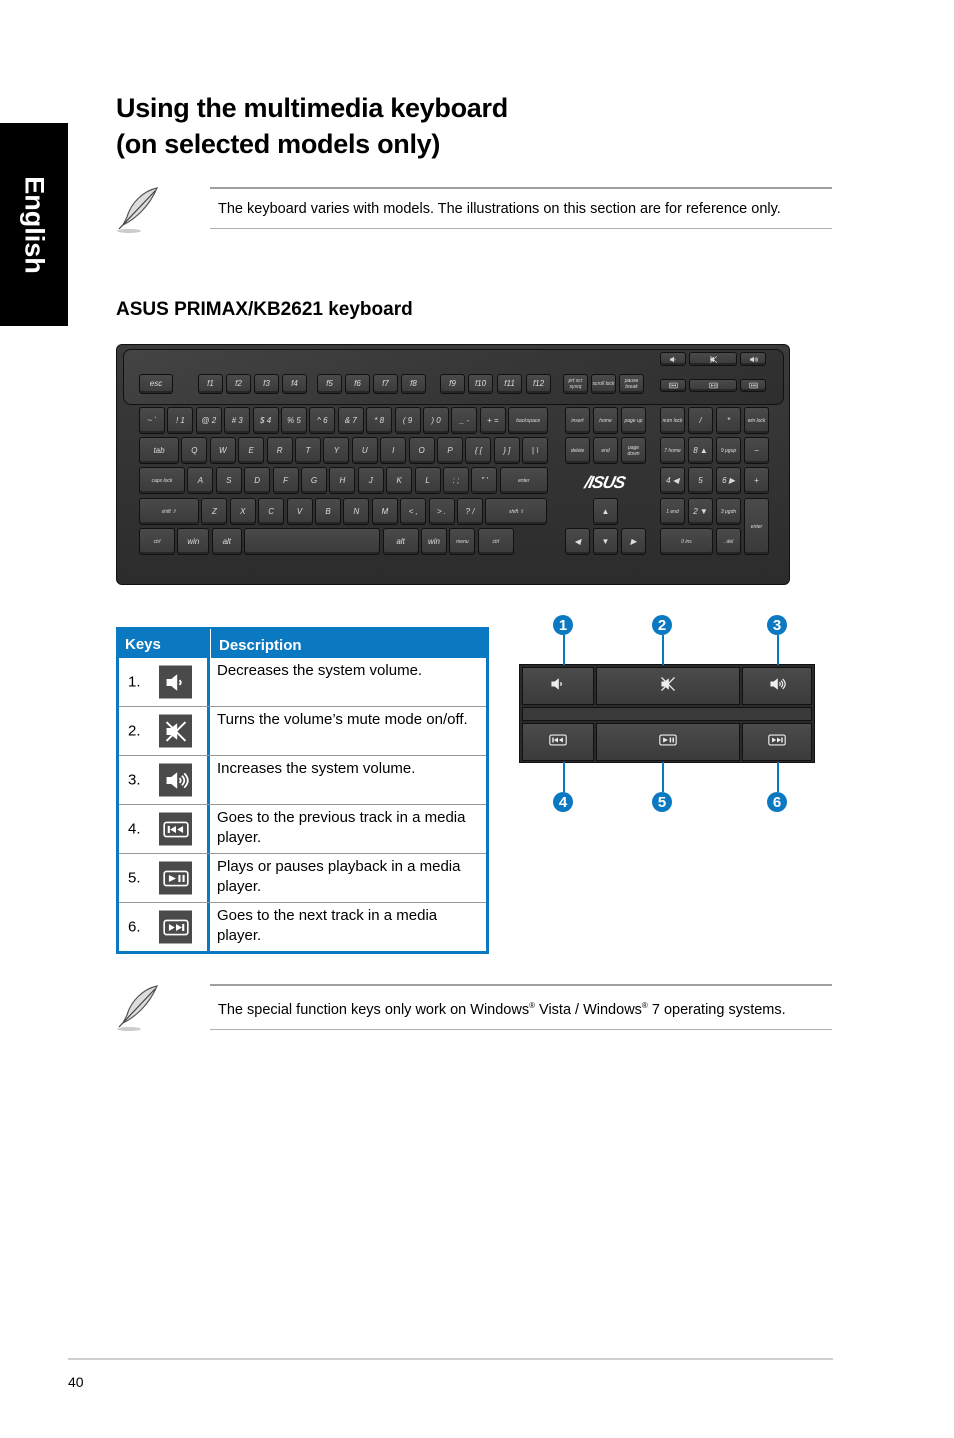 The width and height of the screenshot is (954, 1438). What do you see at coordinates (302, 730) in the screenshot?
I see `table-row: 2. Turns the volume’s mute mode on/off.` at bounding box center [302, 730].